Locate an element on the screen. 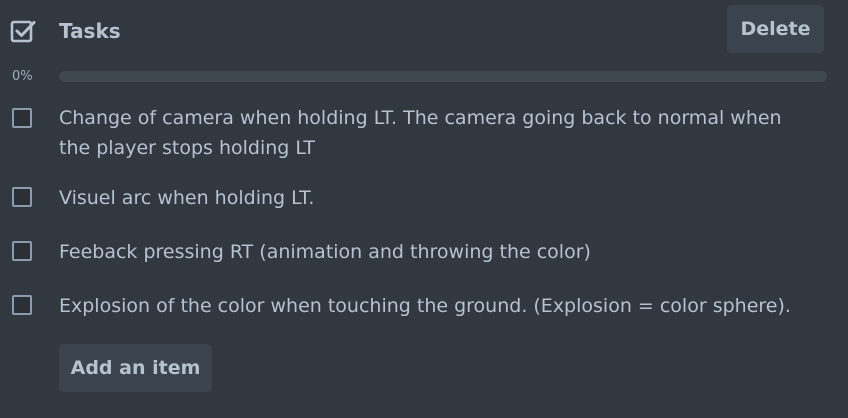 Image resolution: width=848 pixels, height=418 pixels. checklist-header: Tasks Delete is located at coordinates (424, 30).